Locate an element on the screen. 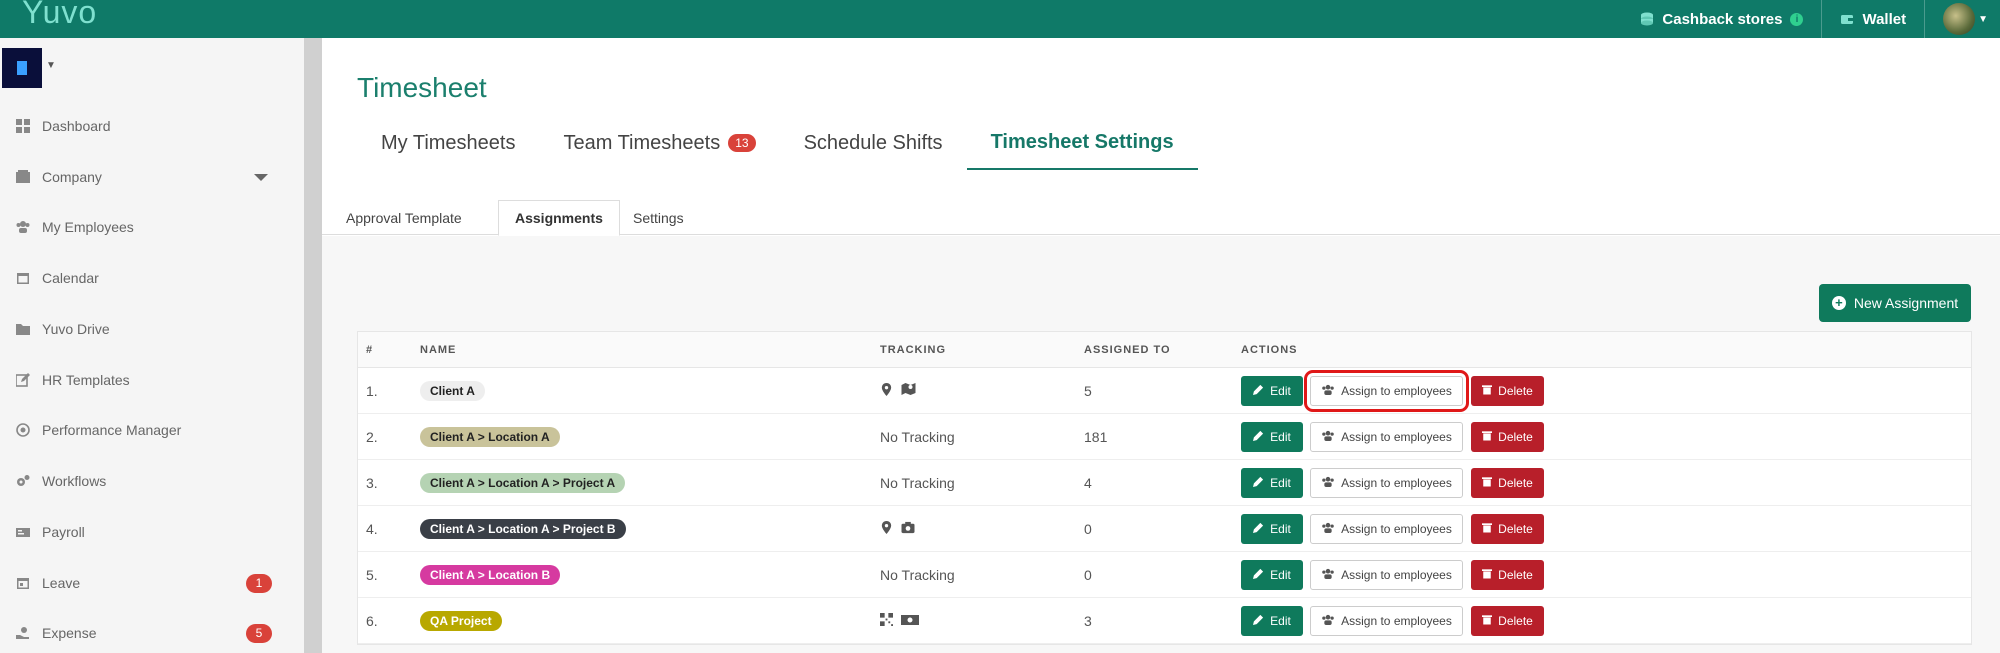 The height and width of the screenshot is (653, 2000). sidebar-item-label: Performance Manager is located at coordinates (112, 430).